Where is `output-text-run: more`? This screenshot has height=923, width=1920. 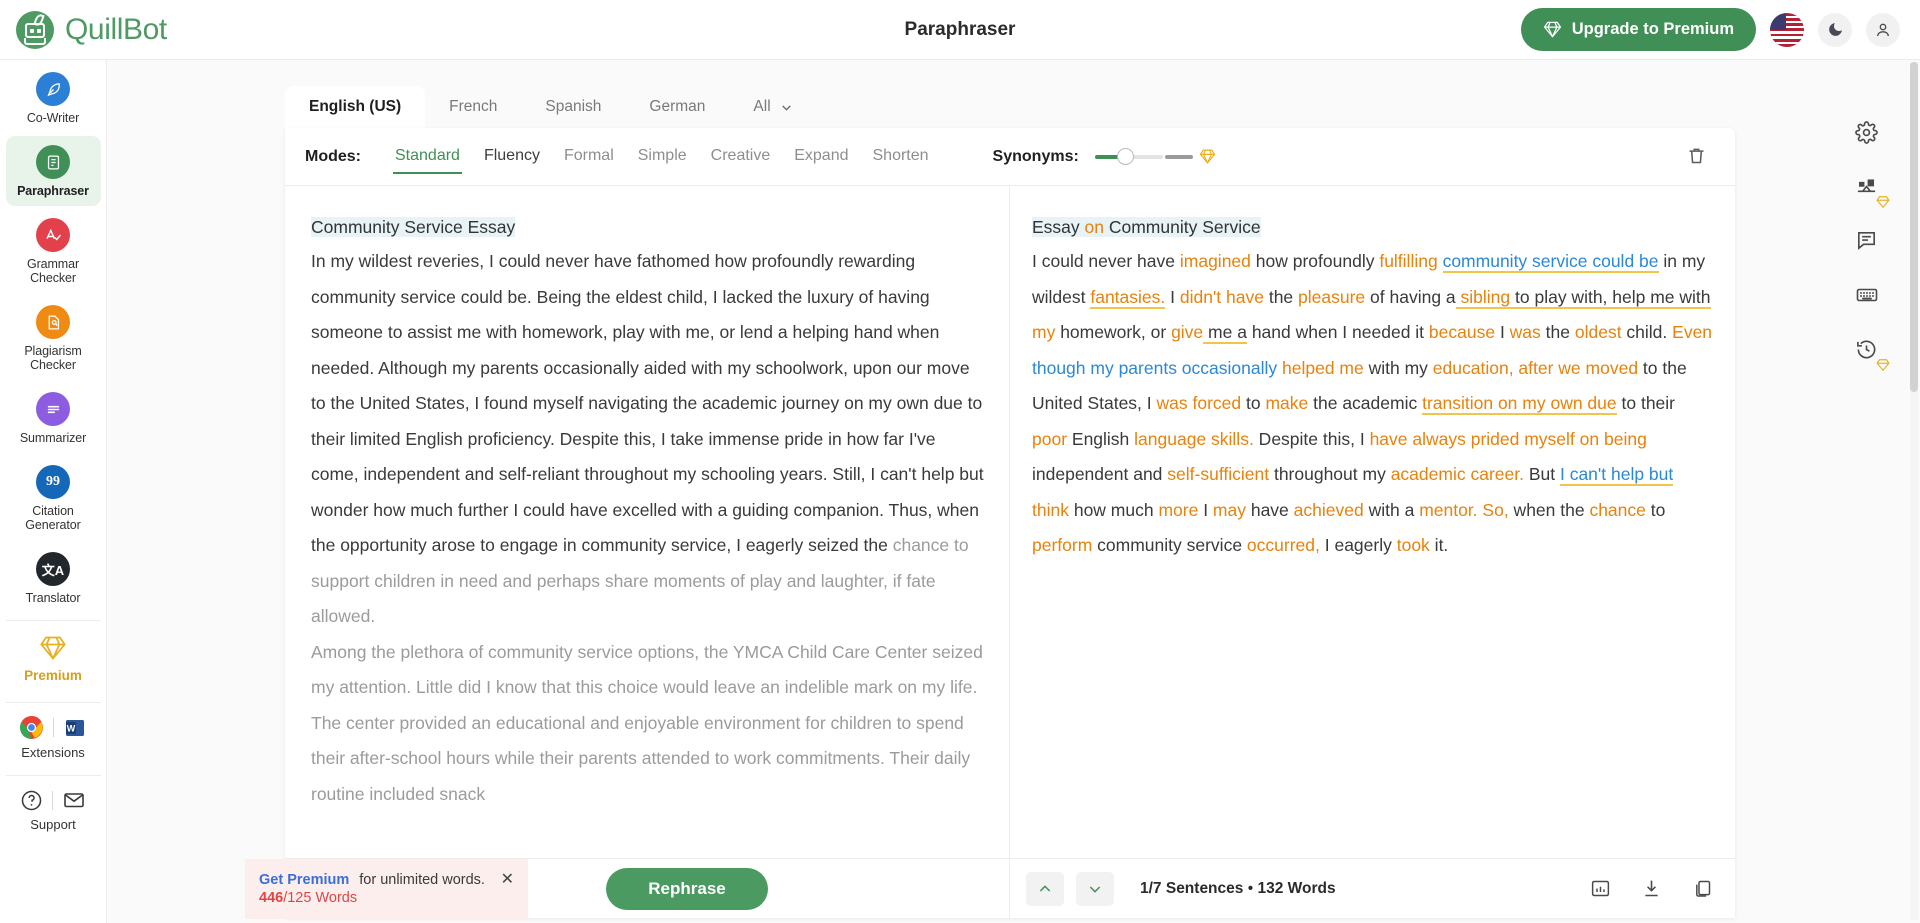
output-text-run: more is located at coordinates (1178, 510).